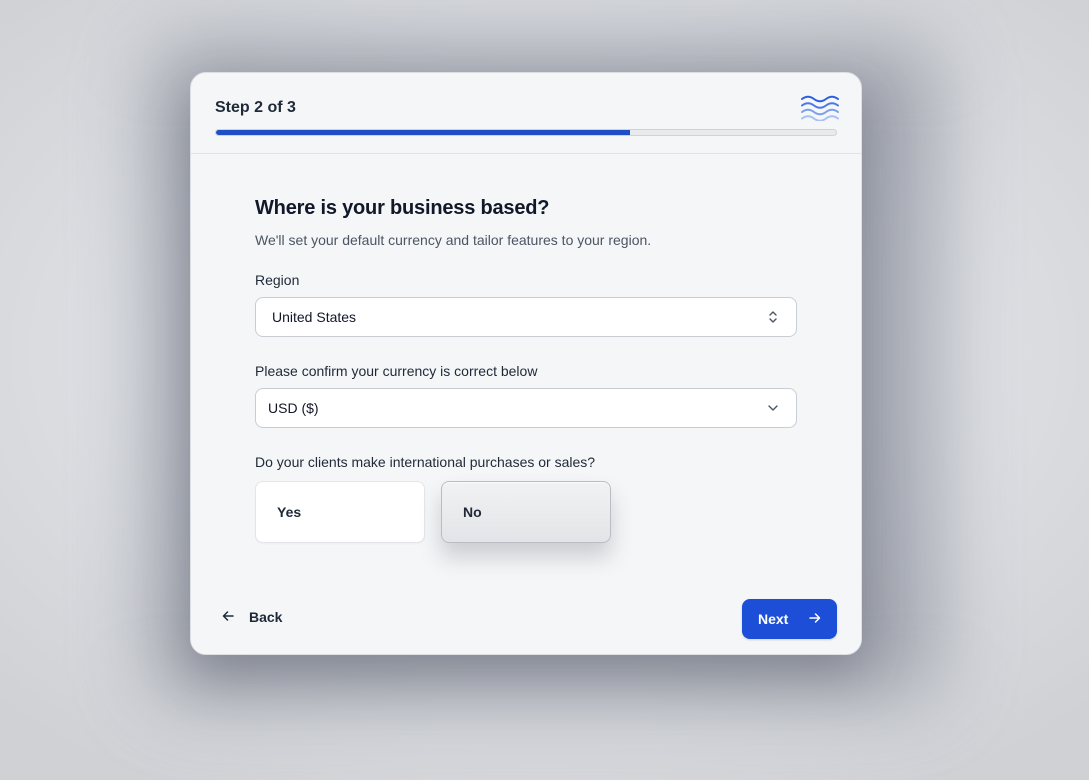 The width and height of the screenshot is (1089, 780). Describe the element at coordinates (526, 113) in the screenshot. I see `modal-header: Step 2 of 3` at that location.